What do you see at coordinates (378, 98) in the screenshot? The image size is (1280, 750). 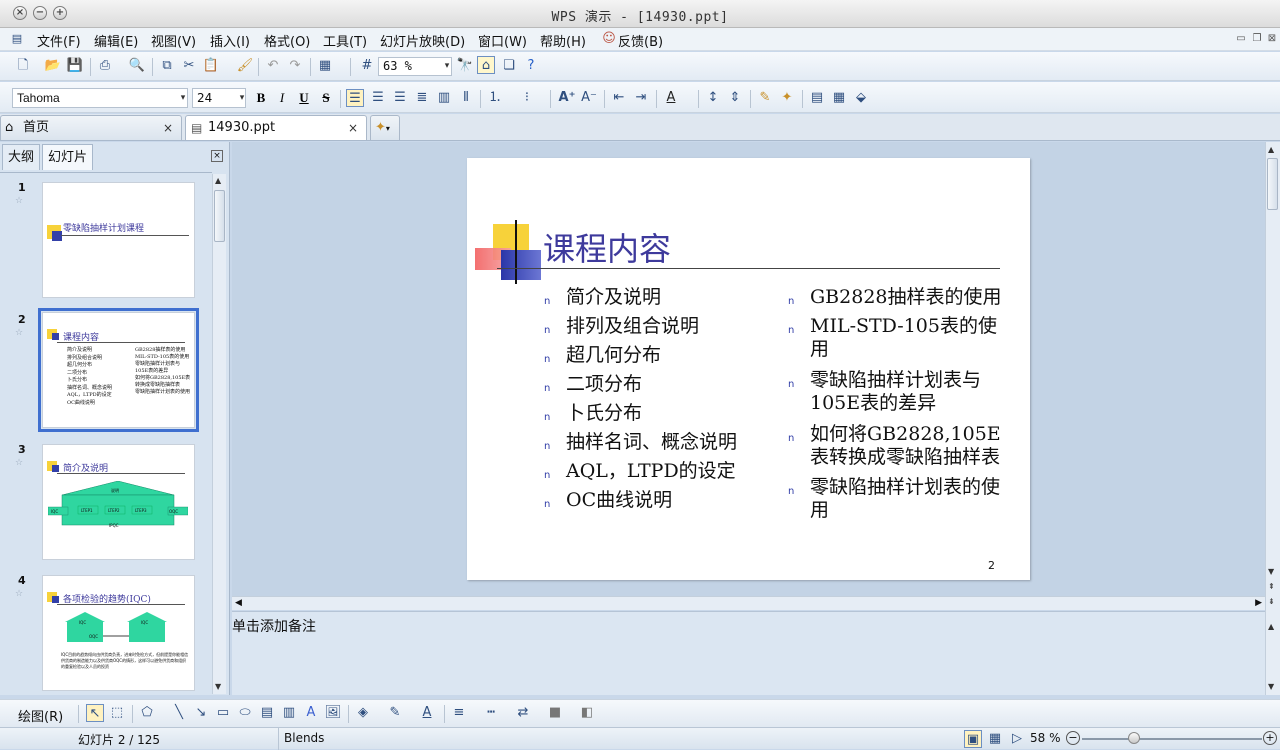 I see `align-center-icon: ☰` at bounding box center [378, 98].